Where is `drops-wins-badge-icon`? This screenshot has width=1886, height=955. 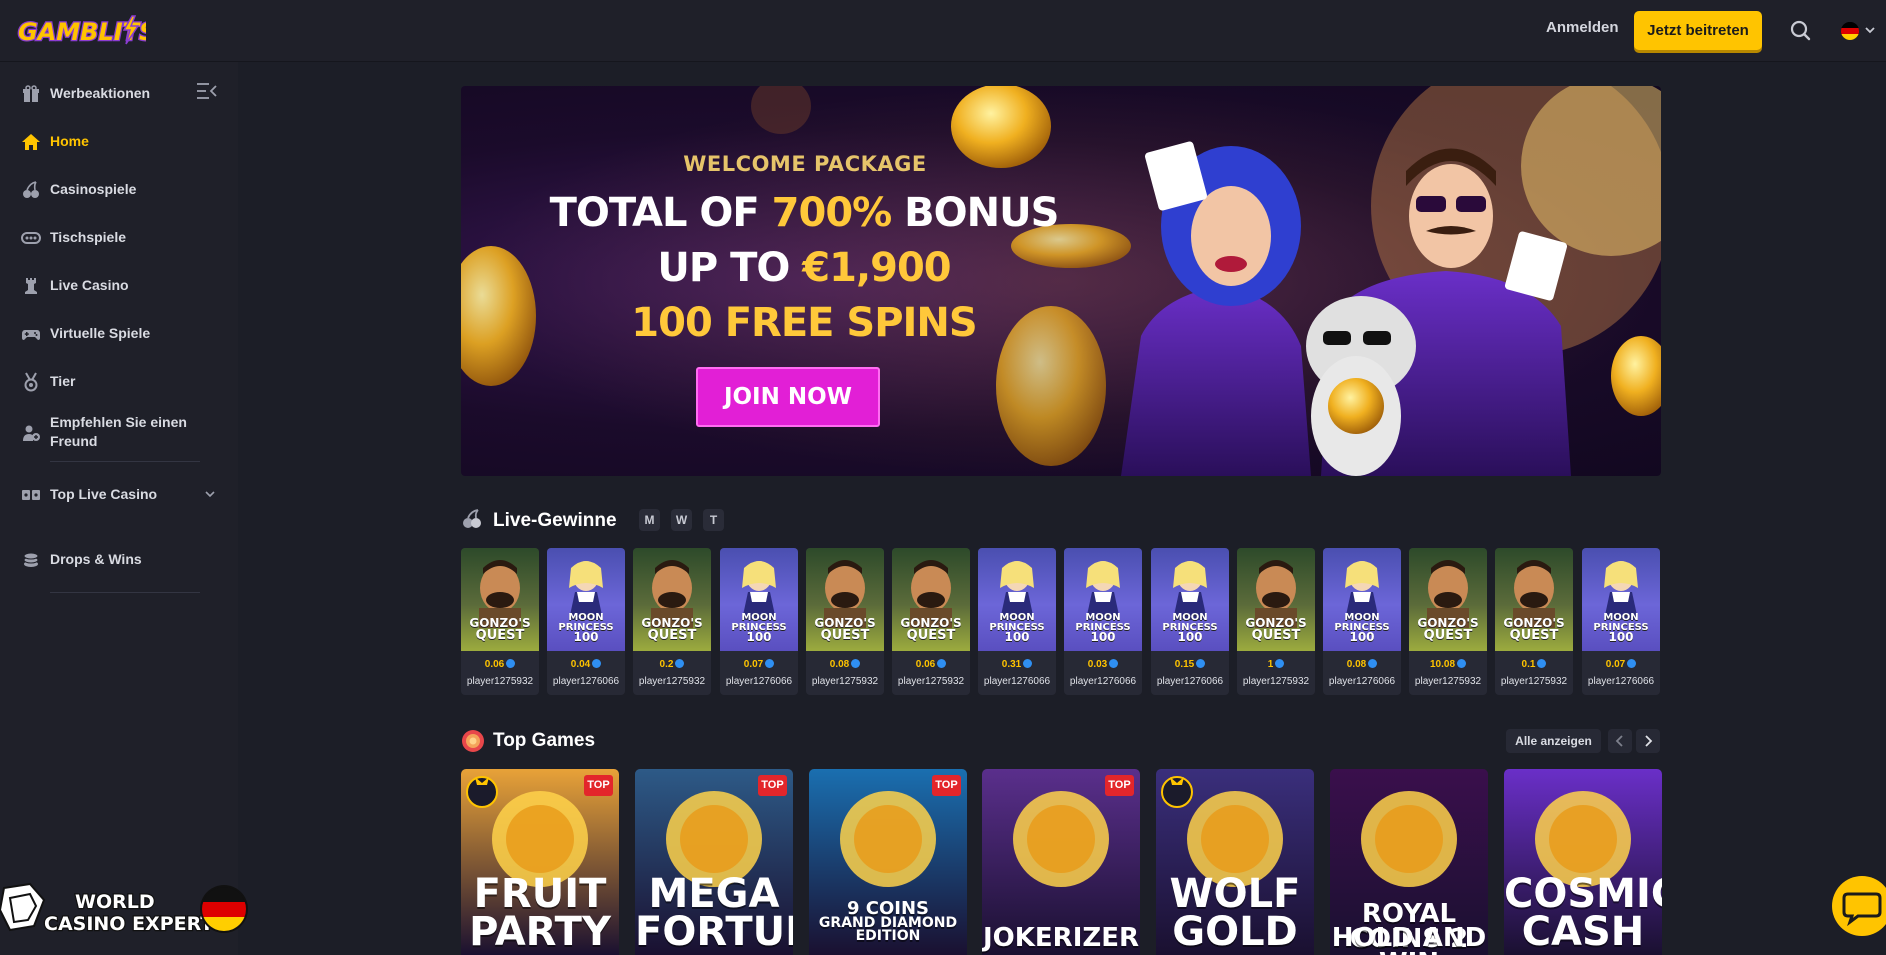 drops-wins-badge-icon is located at coordinates (1177, 792).